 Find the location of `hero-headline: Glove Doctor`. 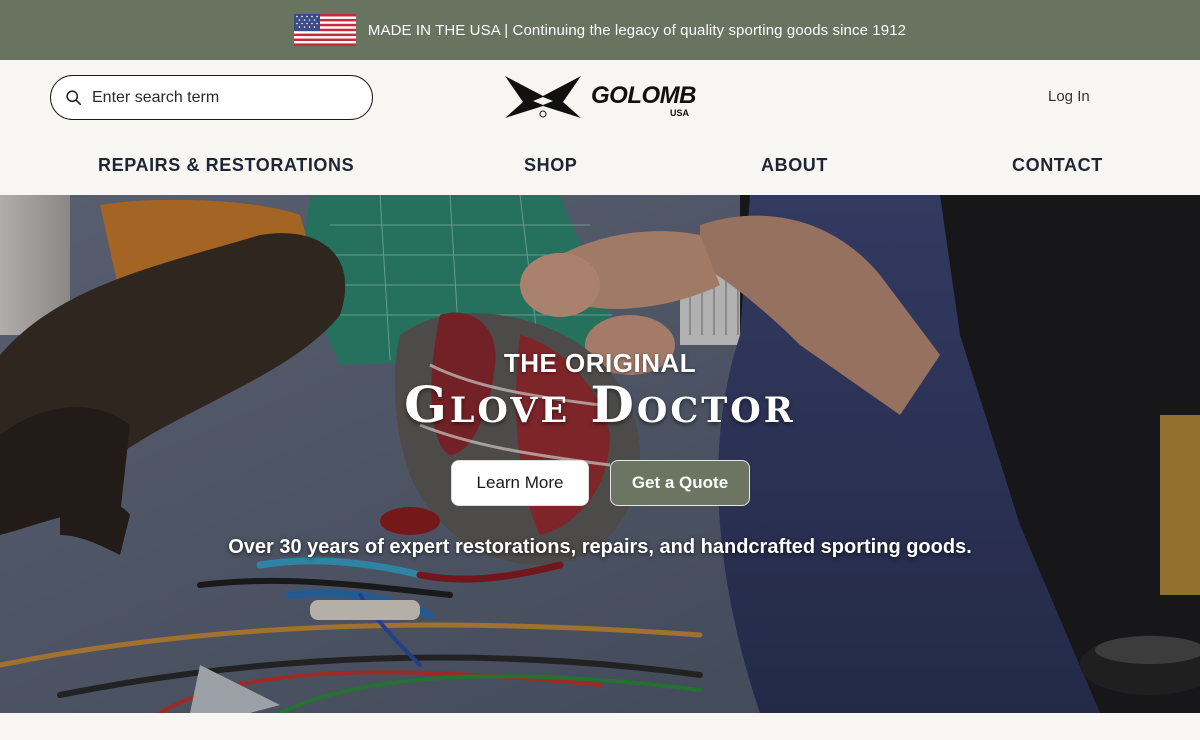

hero-headline: Glove Doctor is located at coordinates (600, 404).